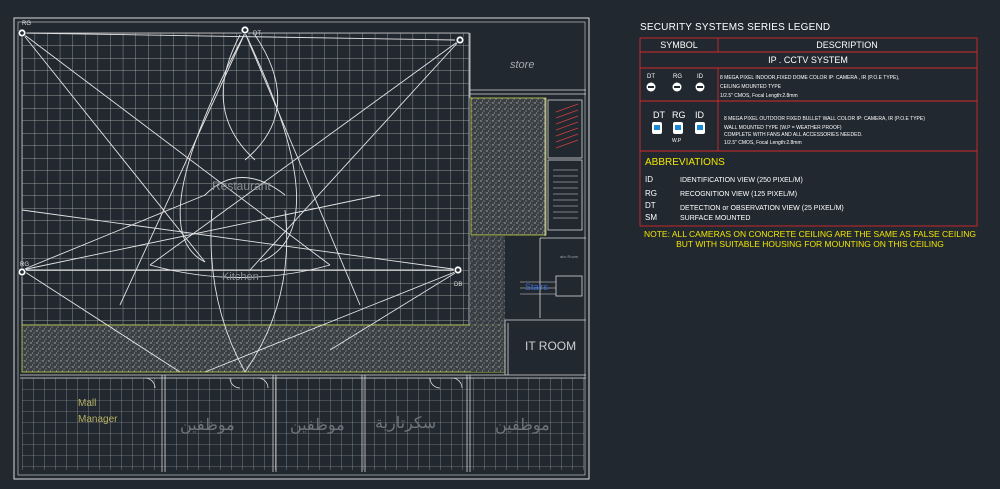 This screenshot has height=489, width=1000. I want to click on dome-camera-icons, so click(675, 87).